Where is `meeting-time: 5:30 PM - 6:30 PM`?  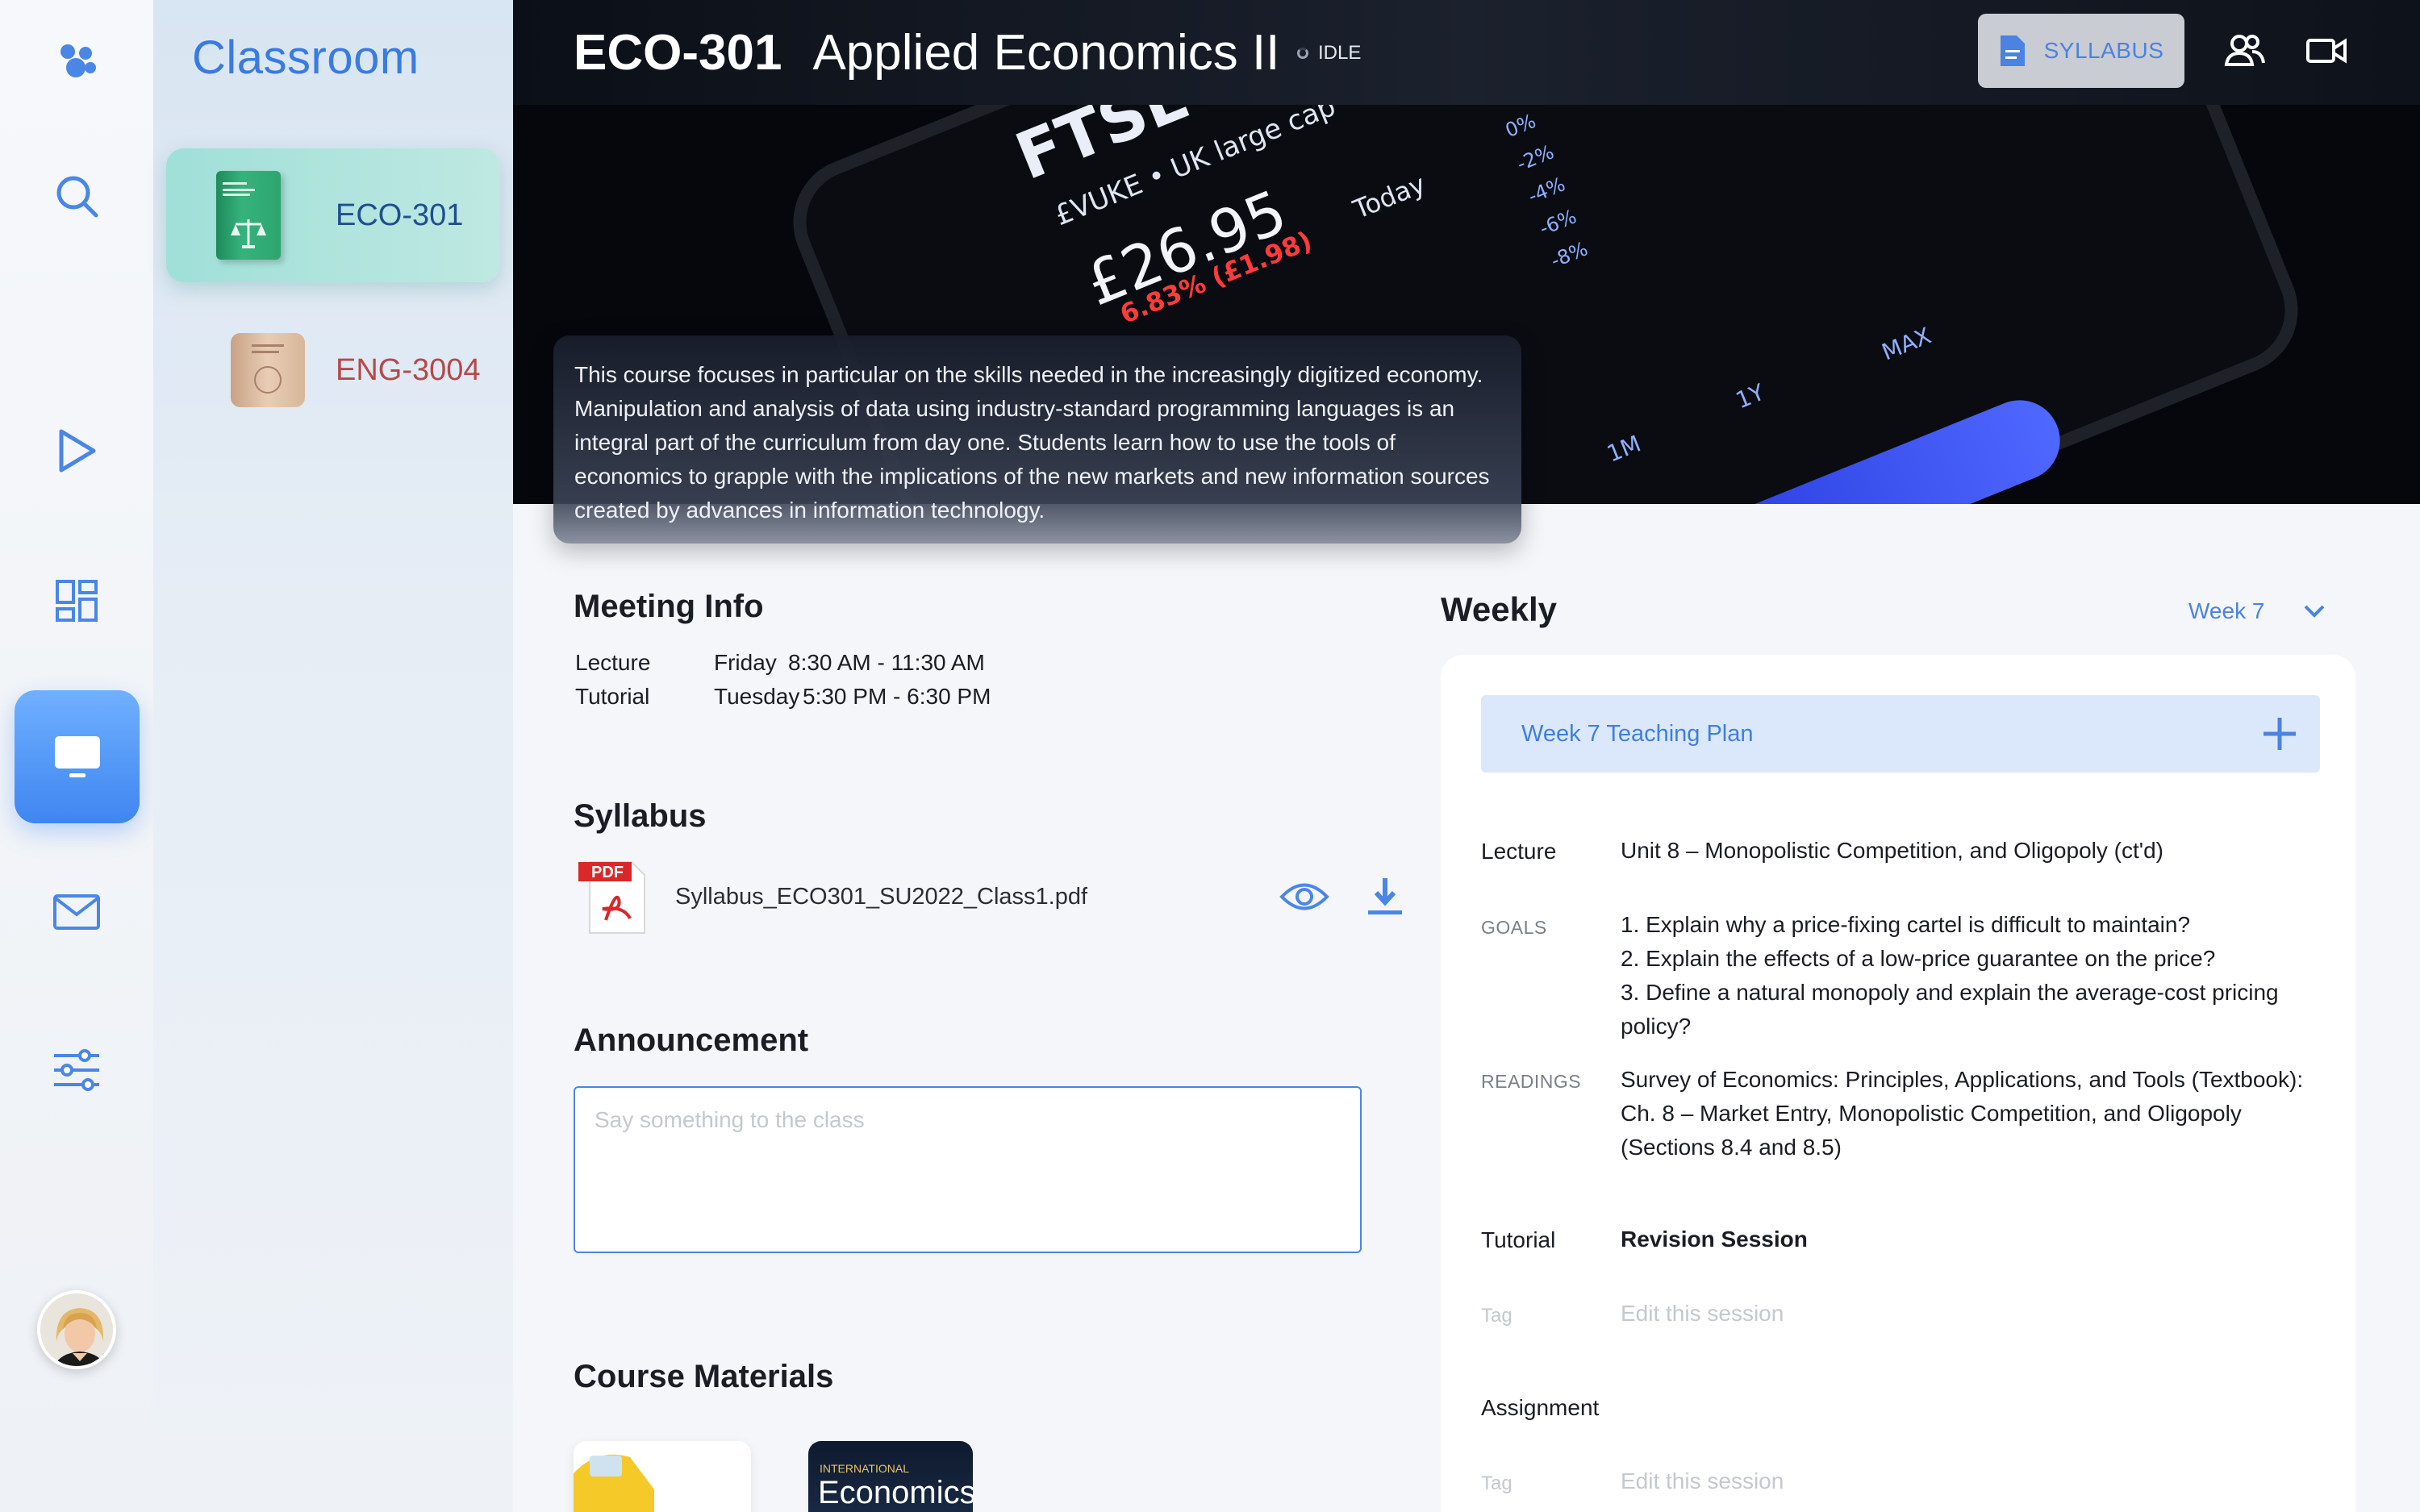 meeting-time: 5:30 PM - 6:30 PM is located at coordinates (897, 696).